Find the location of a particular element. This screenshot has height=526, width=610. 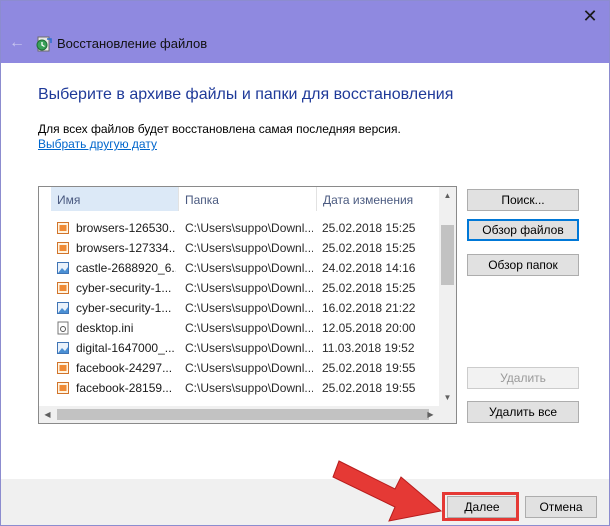

horizontal-scroll-thumb is located at coordinates (243, 414).